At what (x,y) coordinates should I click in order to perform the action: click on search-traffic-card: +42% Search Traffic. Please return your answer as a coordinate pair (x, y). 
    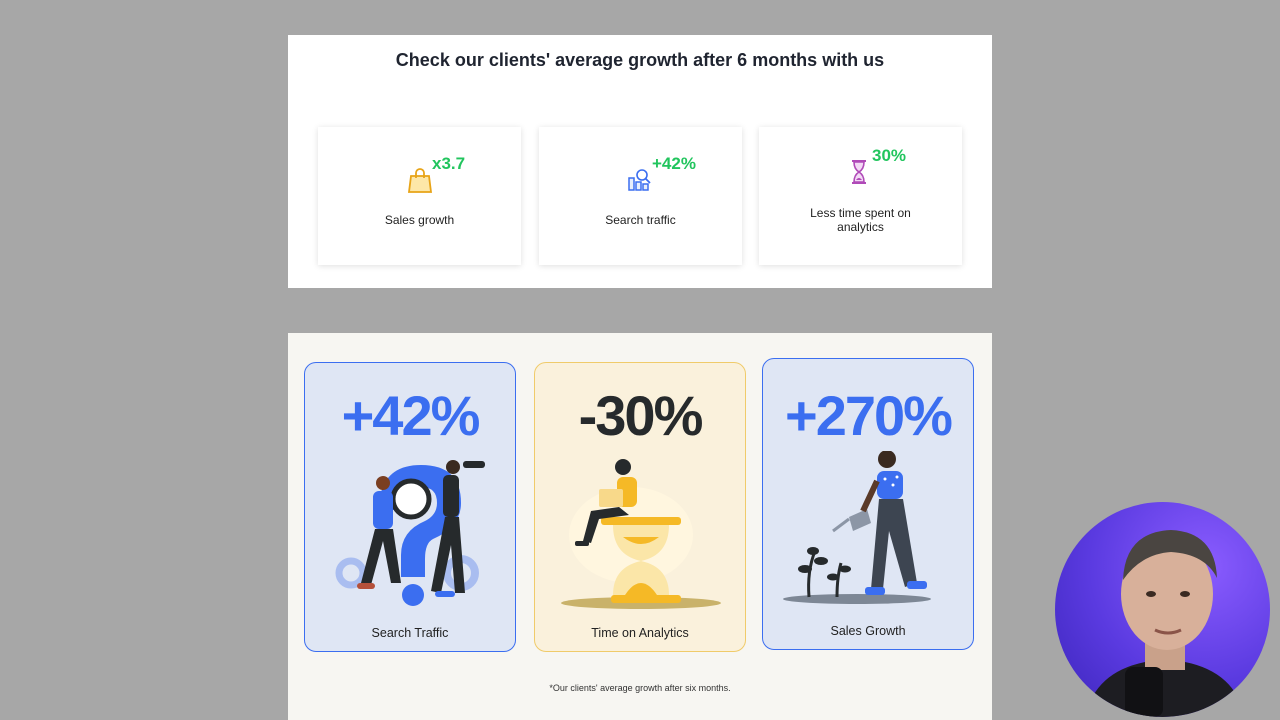
    Looking at the image, I should click on (410, 507).